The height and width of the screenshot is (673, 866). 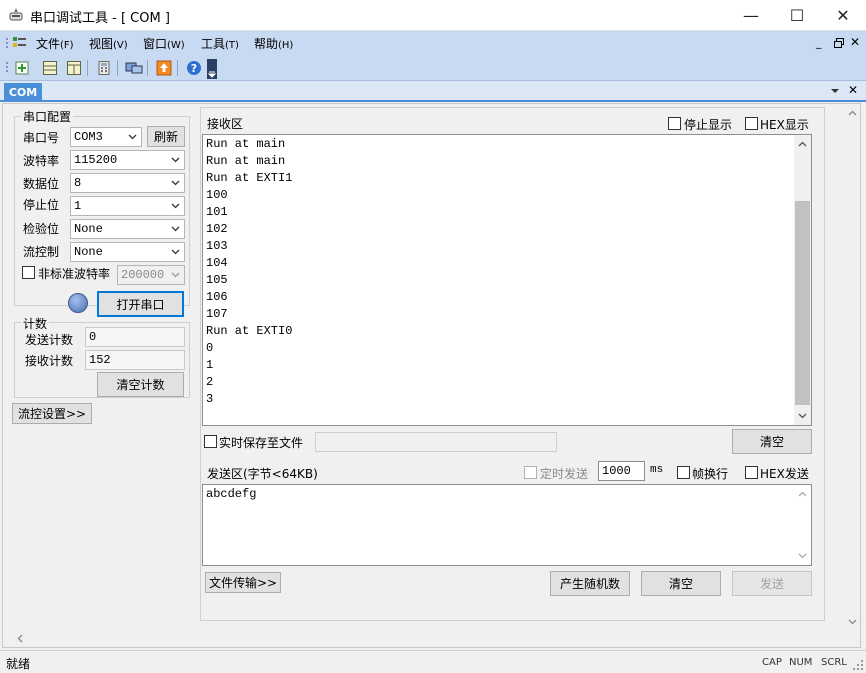 What do you see at coordinates (243, 582) in the screenshot?
I see `file-transfer-button: 文件传输>>` at bounding box center [243, 582].